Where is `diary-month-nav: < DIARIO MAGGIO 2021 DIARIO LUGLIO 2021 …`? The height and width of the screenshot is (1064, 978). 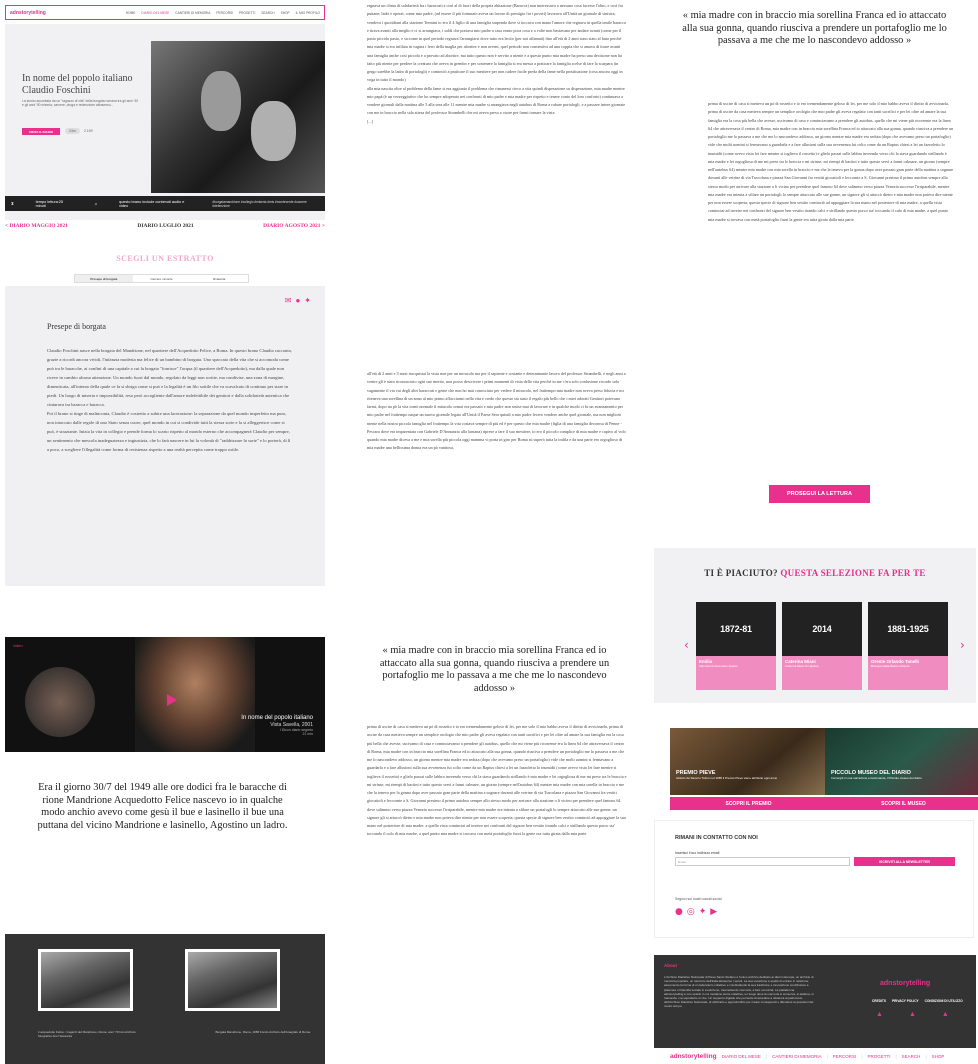
diary-month-nav: < DIARIO MAGGIO 2021 DIARIO LUGLIO 2021 … is located at coordinates (165, 226).